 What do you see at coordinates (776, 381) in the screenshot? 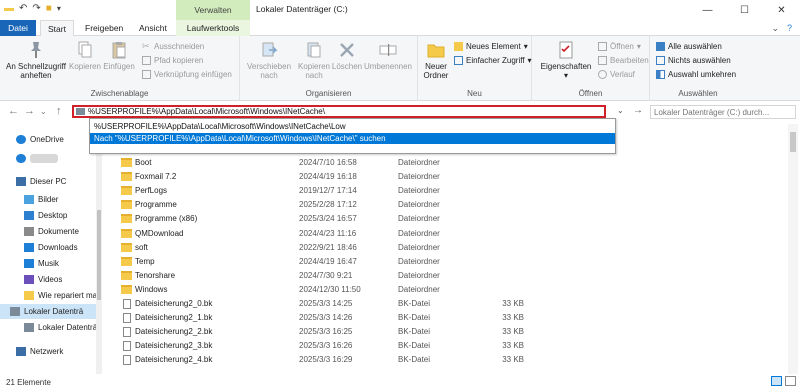
I see `details-view-icon` at bounding box center [776, 381].